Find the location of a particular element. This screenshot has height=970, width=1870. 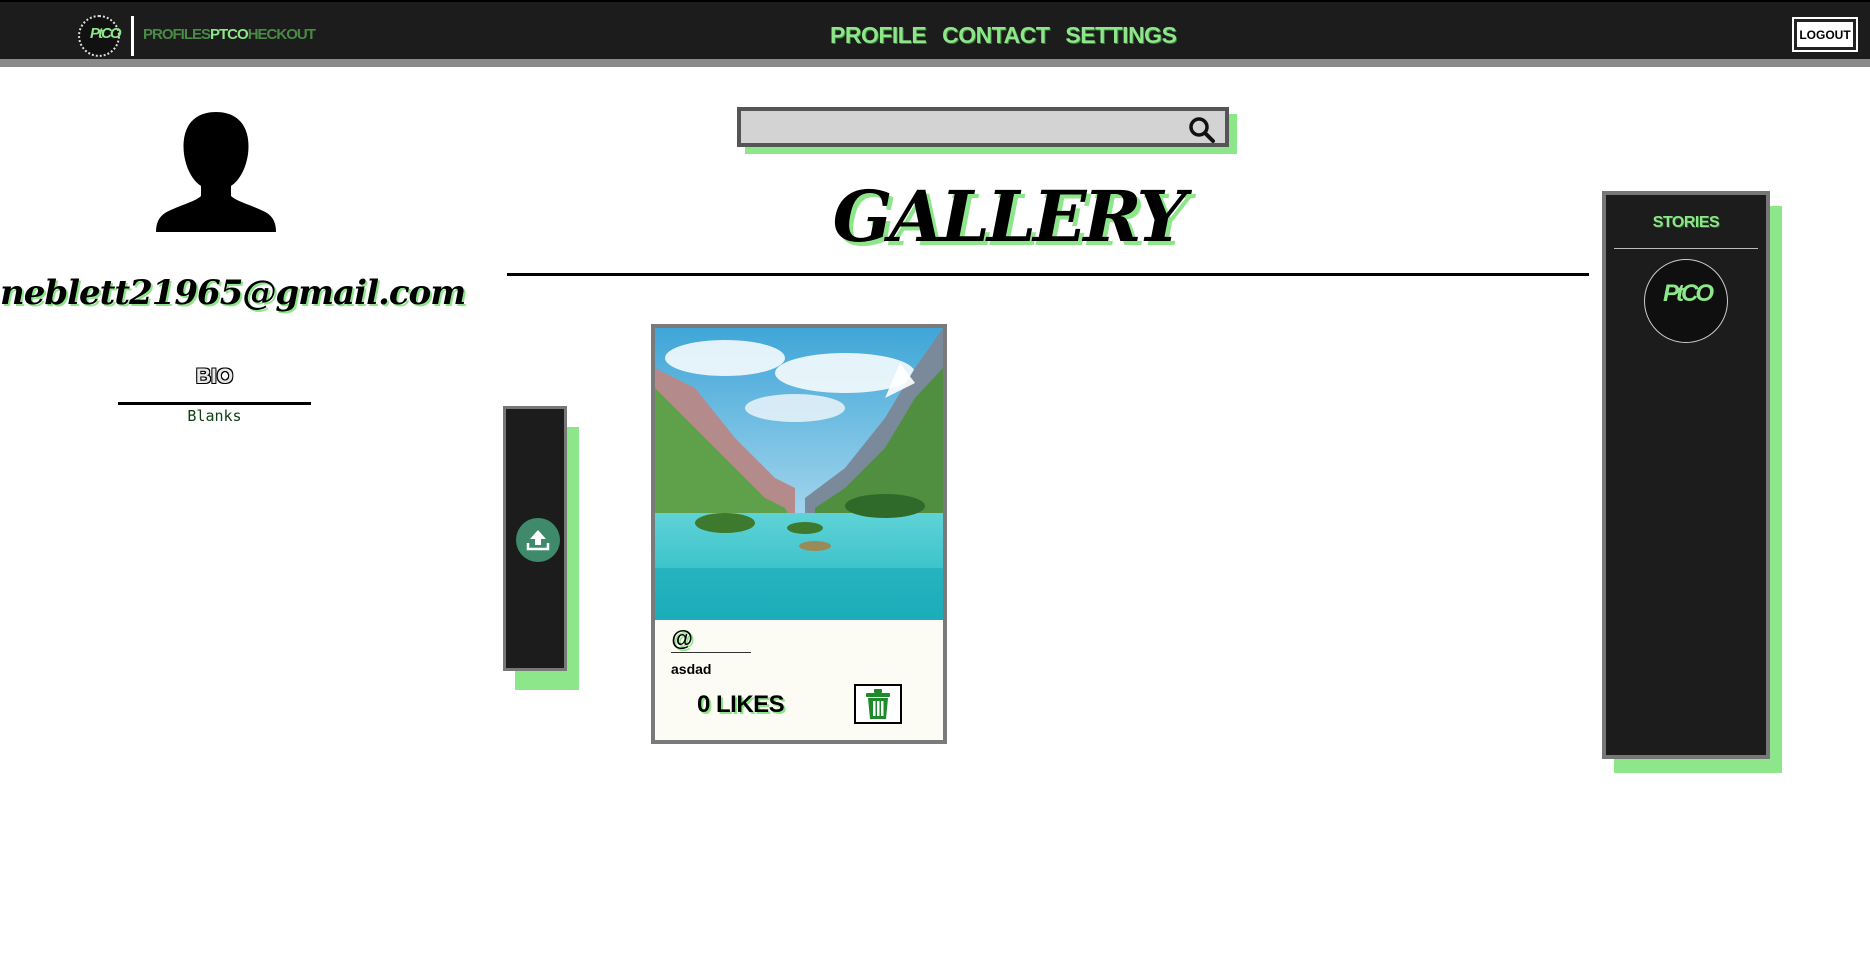

stories-panel: STORIES PtCO is located at coordinates (1686, 475).